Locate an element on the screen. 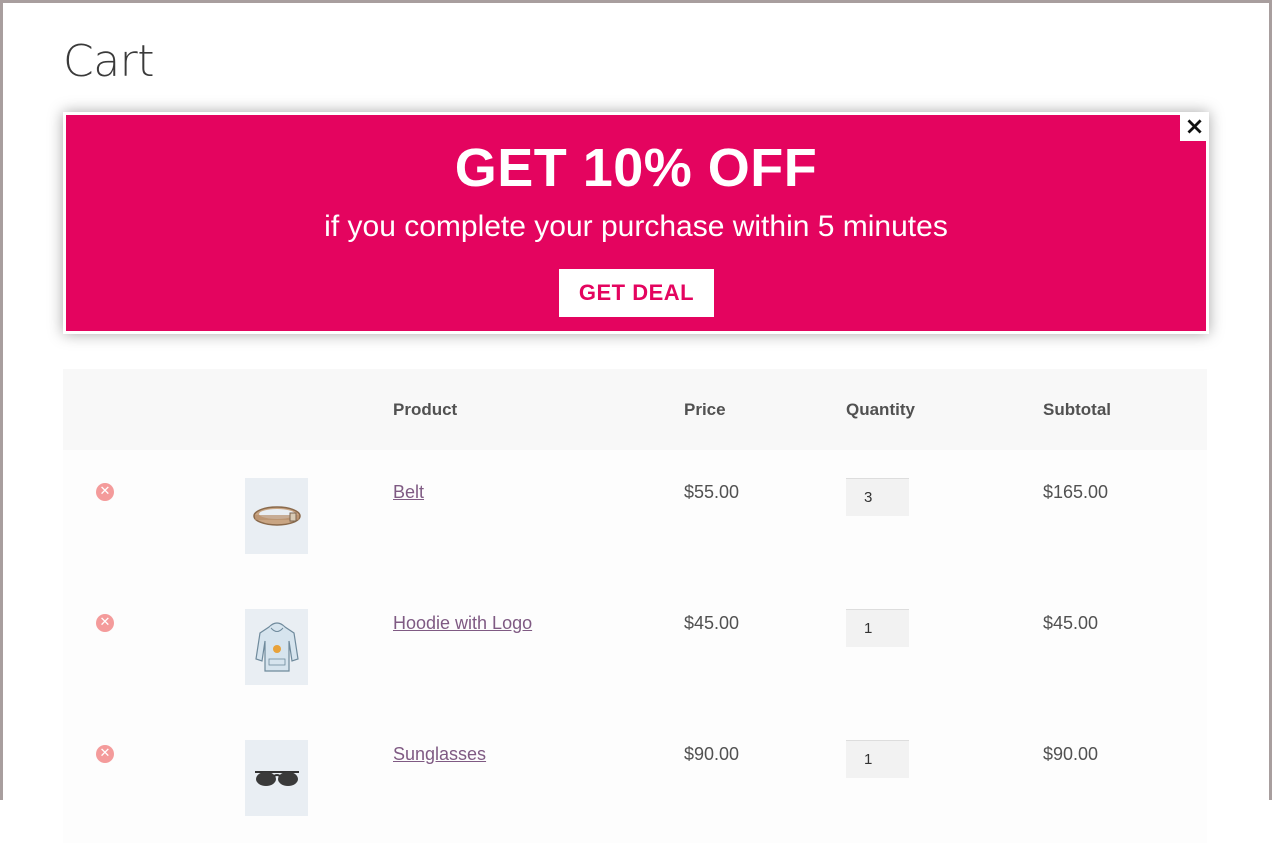 This screenshot has width=1272, height=843. product-subtotal: $90.00 is located at coordinates (1071, 754).